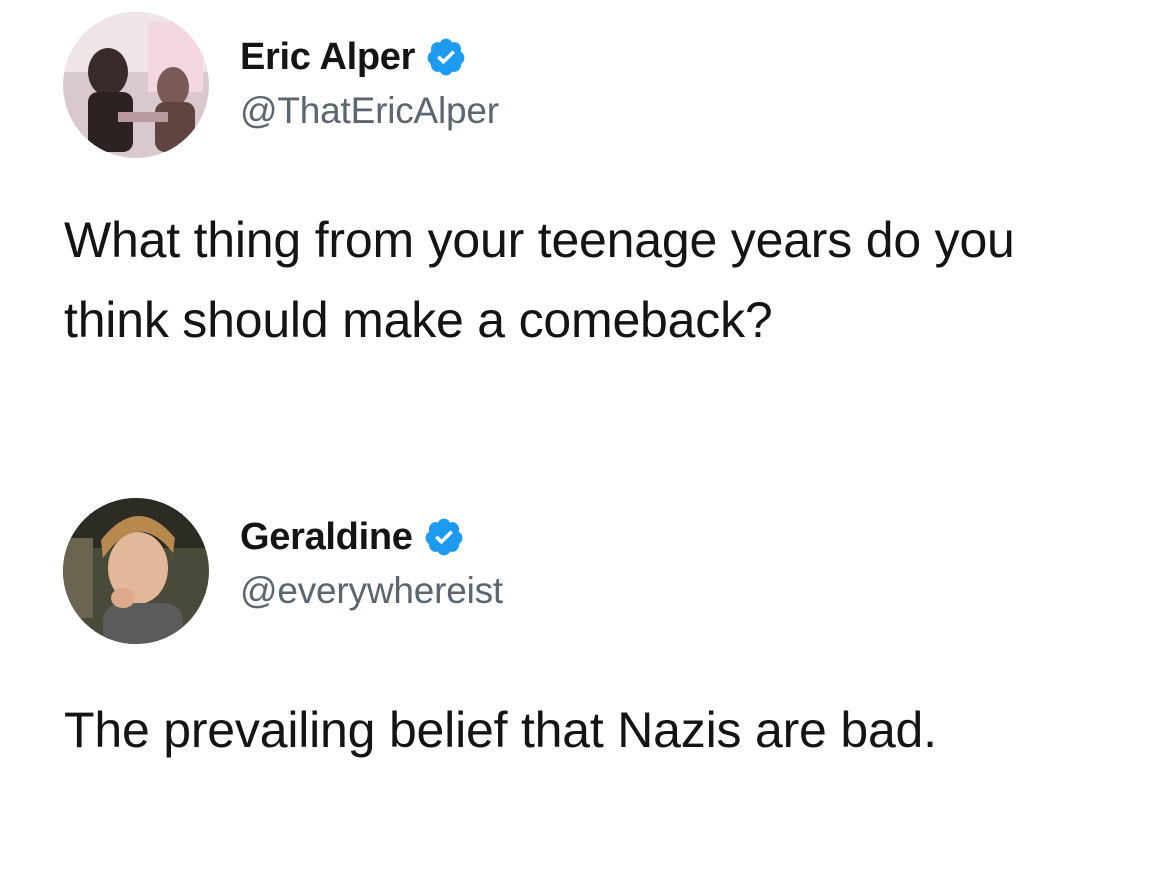  What do you see at coordinates (327, 57) in the screenshot?
I see `display-name: Eric Alper` at bounding box center [327, 57].